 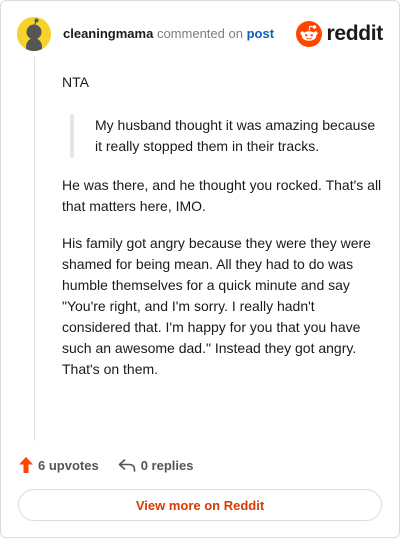 I want to click on post-link: post, so click(x=260, y=33).